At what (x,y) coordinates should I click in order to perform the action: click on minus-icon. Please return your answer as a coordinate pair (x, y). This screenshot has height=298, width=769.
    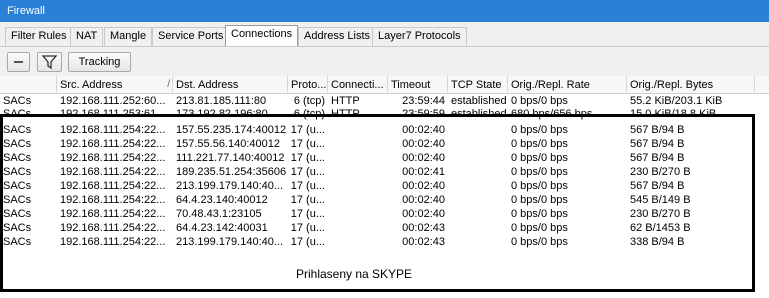
    Looking at the image, I should click on (18, 62).